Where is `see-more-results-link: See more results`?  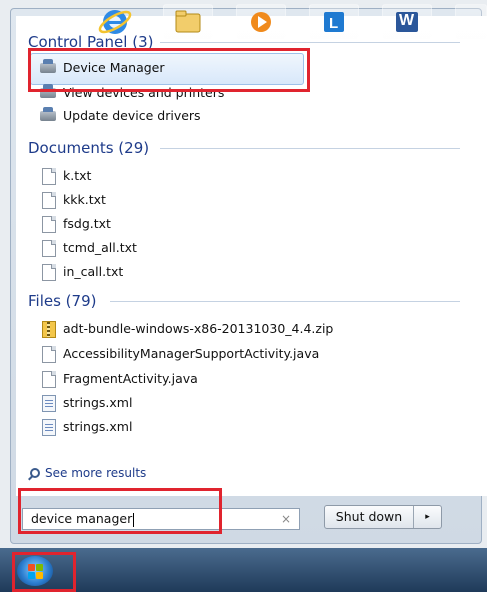 see-more-results-link: See more results is located at coordinates (88, 473).